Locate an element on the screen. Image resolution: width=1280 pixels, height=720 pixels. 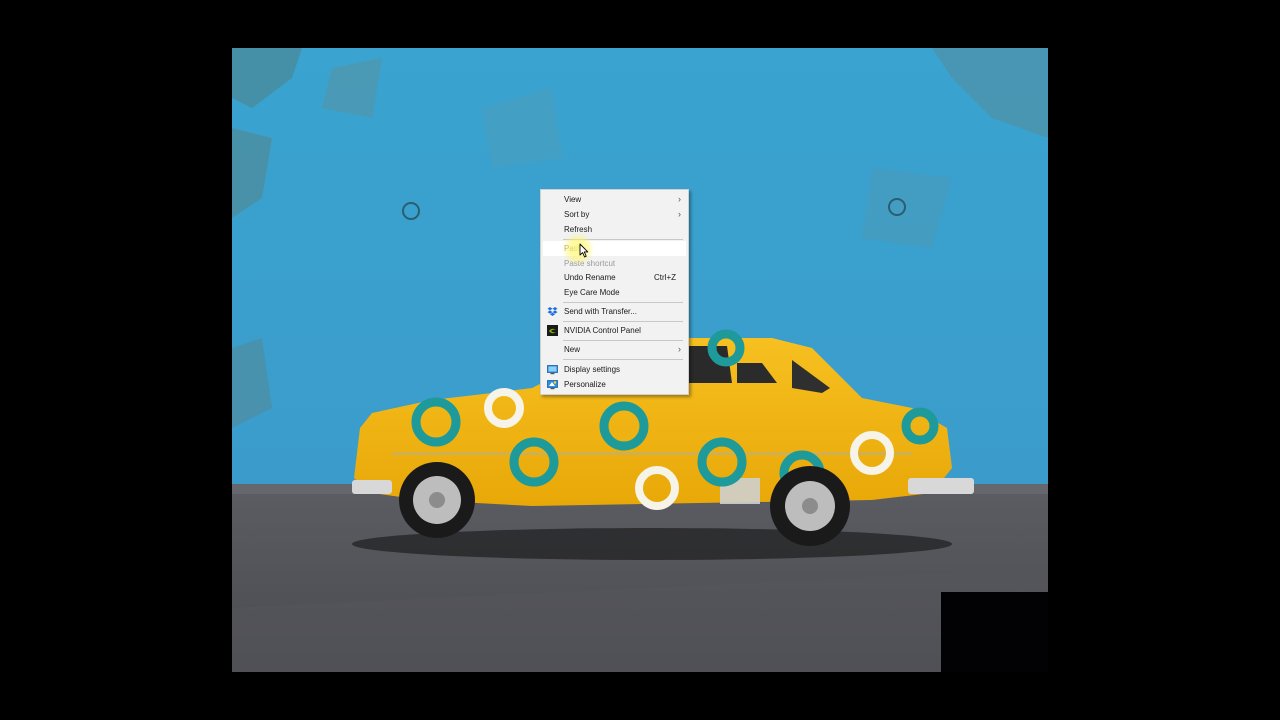
dropbox-icon is located at coordinates (552, 311).